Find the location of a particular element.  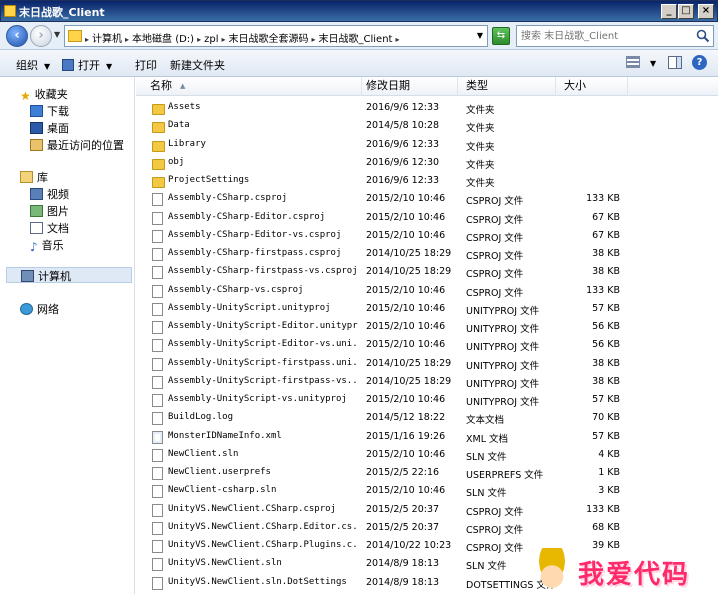

back-button: ‹ is located at coordinates (17, 36).